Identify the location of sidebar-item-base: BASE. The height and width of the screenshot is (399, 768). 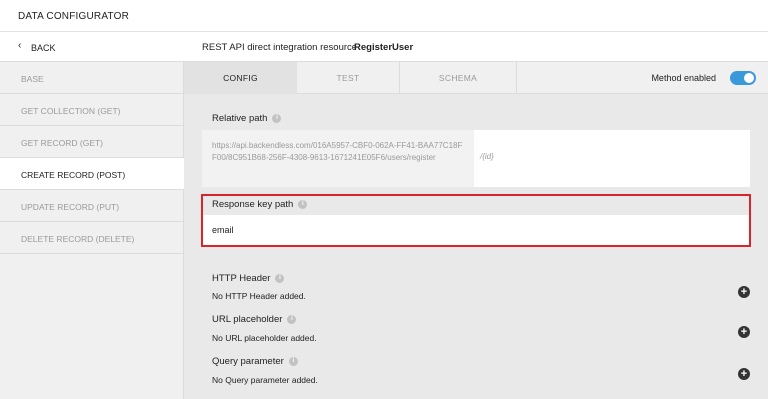
(92, 78).